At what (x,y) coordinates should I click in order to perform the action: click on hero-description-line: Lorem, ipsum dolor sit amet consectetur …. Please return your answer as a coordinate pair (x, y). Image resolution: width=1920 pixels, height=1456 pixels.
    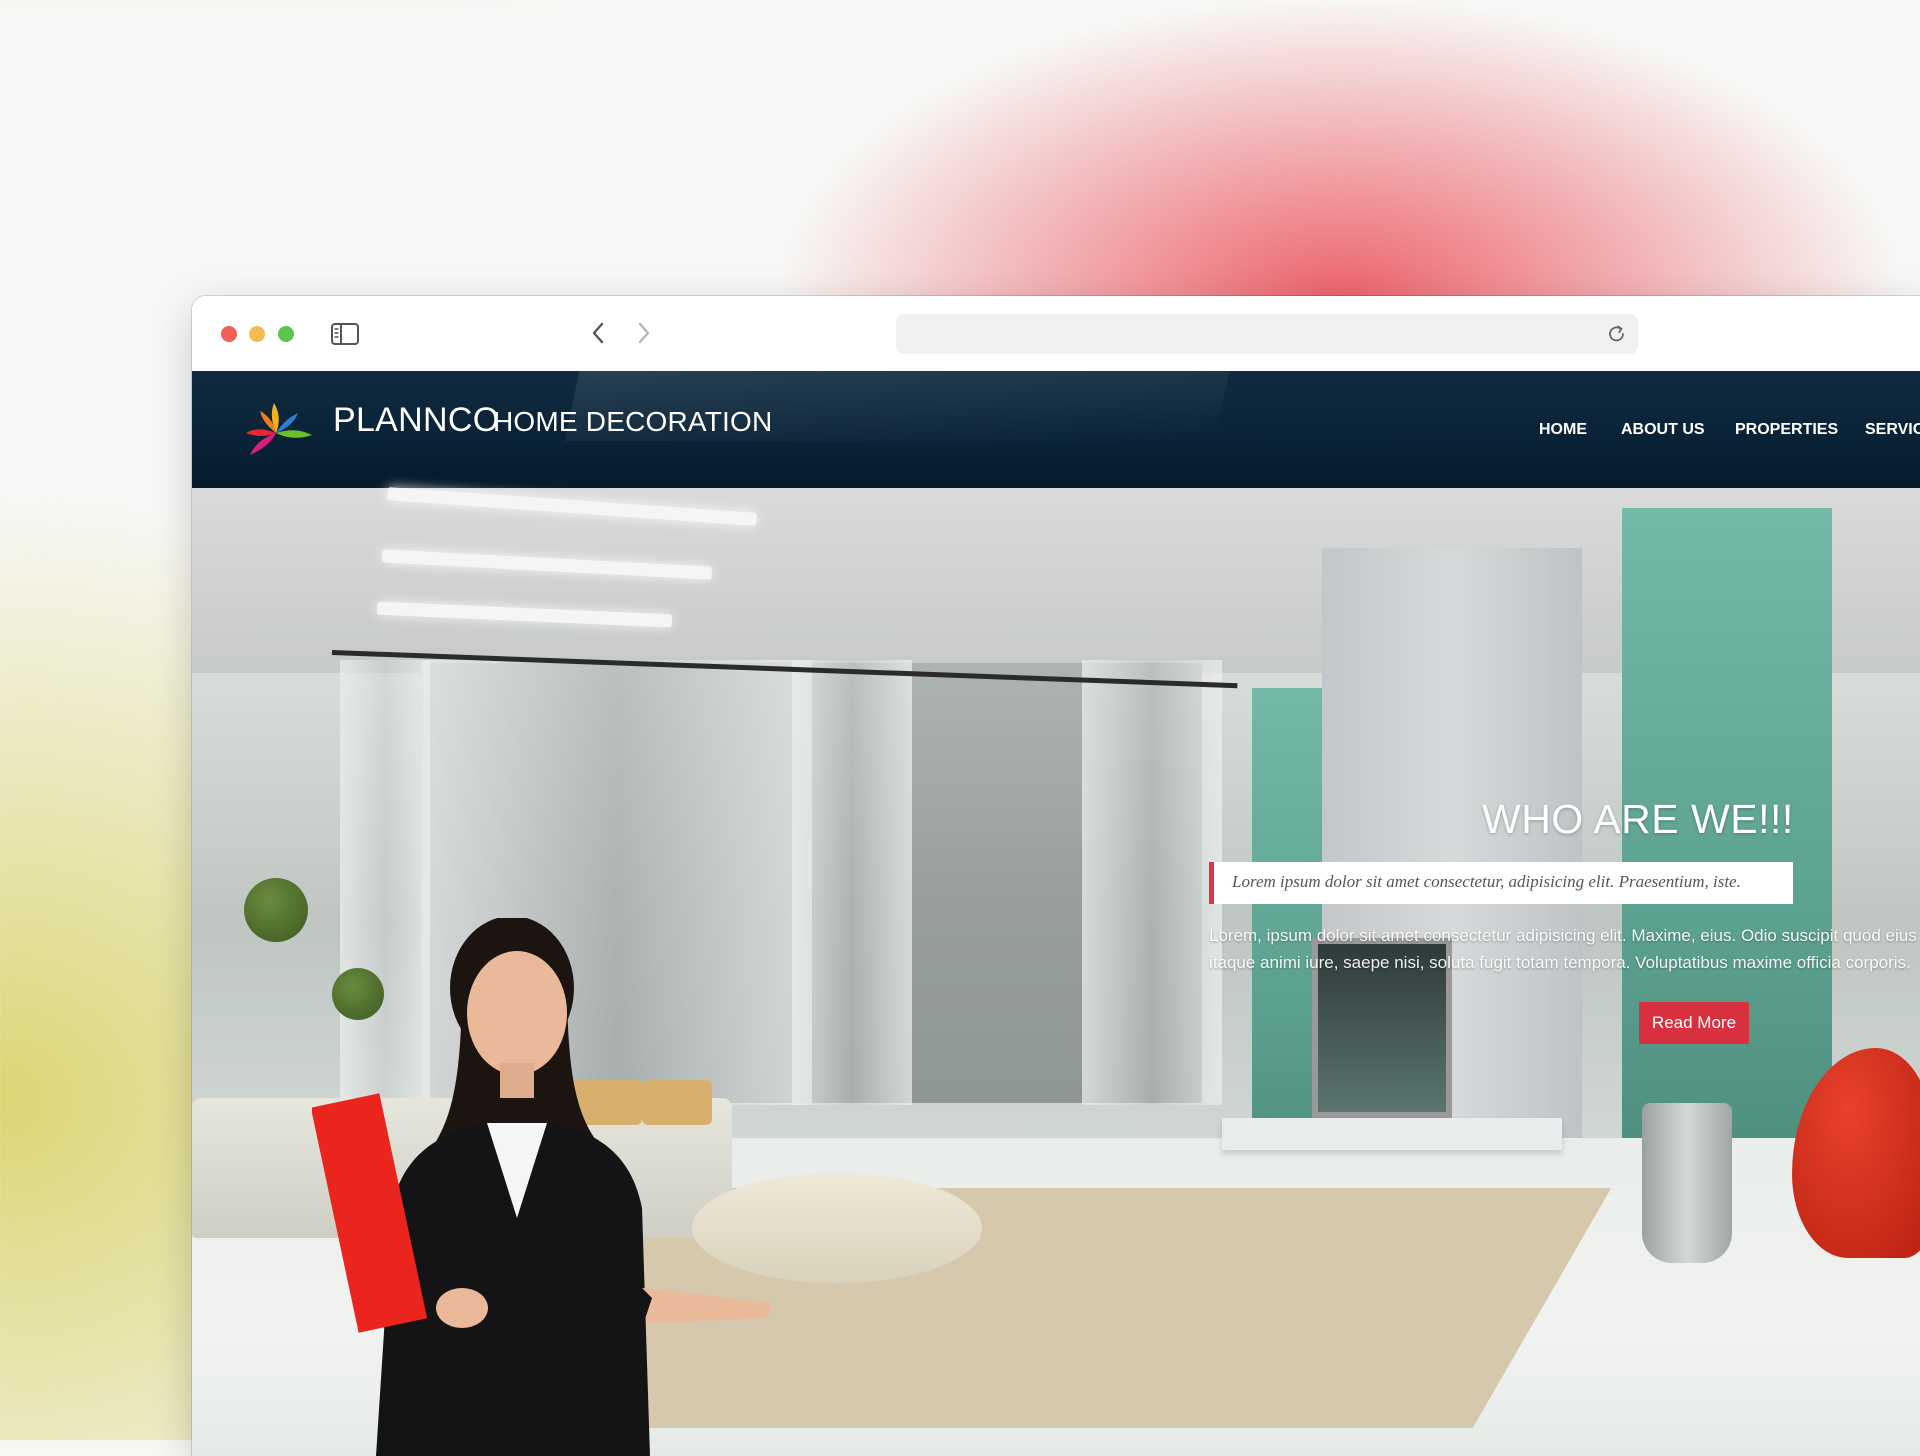
    Looking at the image, I should click on (1564, 935).